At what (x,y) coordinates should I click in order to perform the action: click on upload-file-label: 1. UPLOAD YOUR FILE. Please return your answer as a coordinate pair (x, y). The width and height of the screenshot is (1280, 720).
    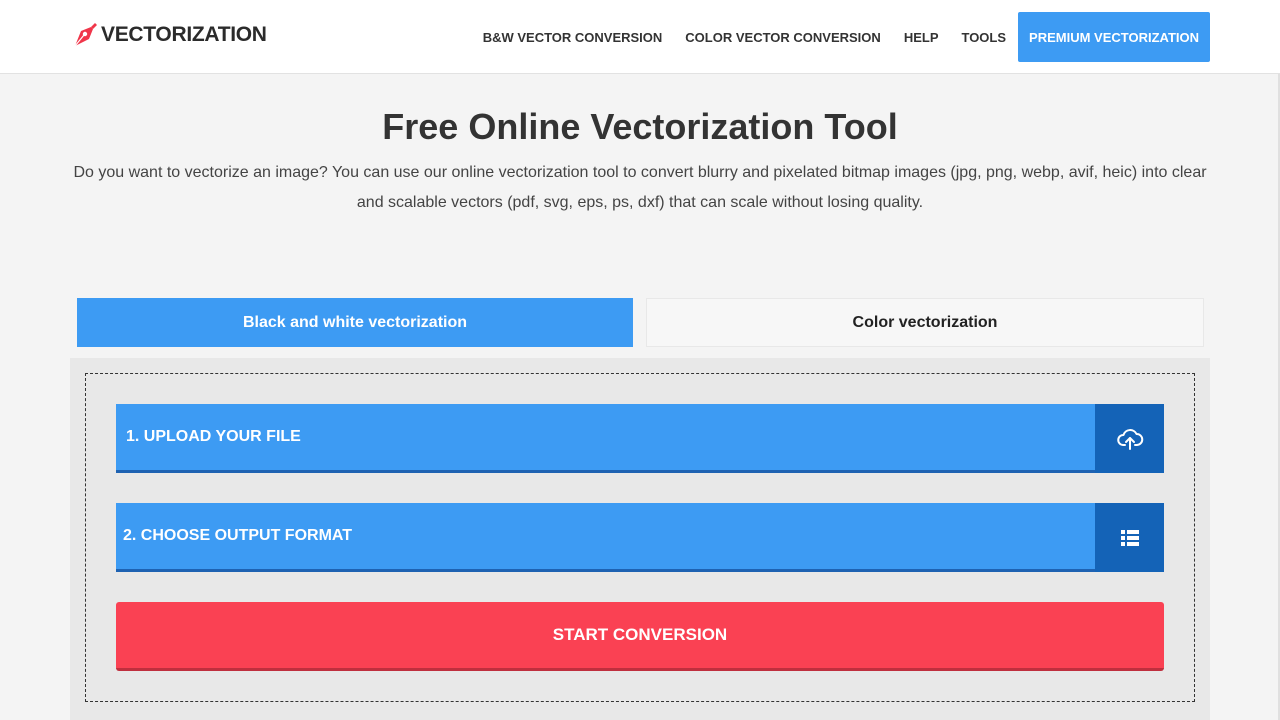
    Looking at the image, I should click on (213, 436).